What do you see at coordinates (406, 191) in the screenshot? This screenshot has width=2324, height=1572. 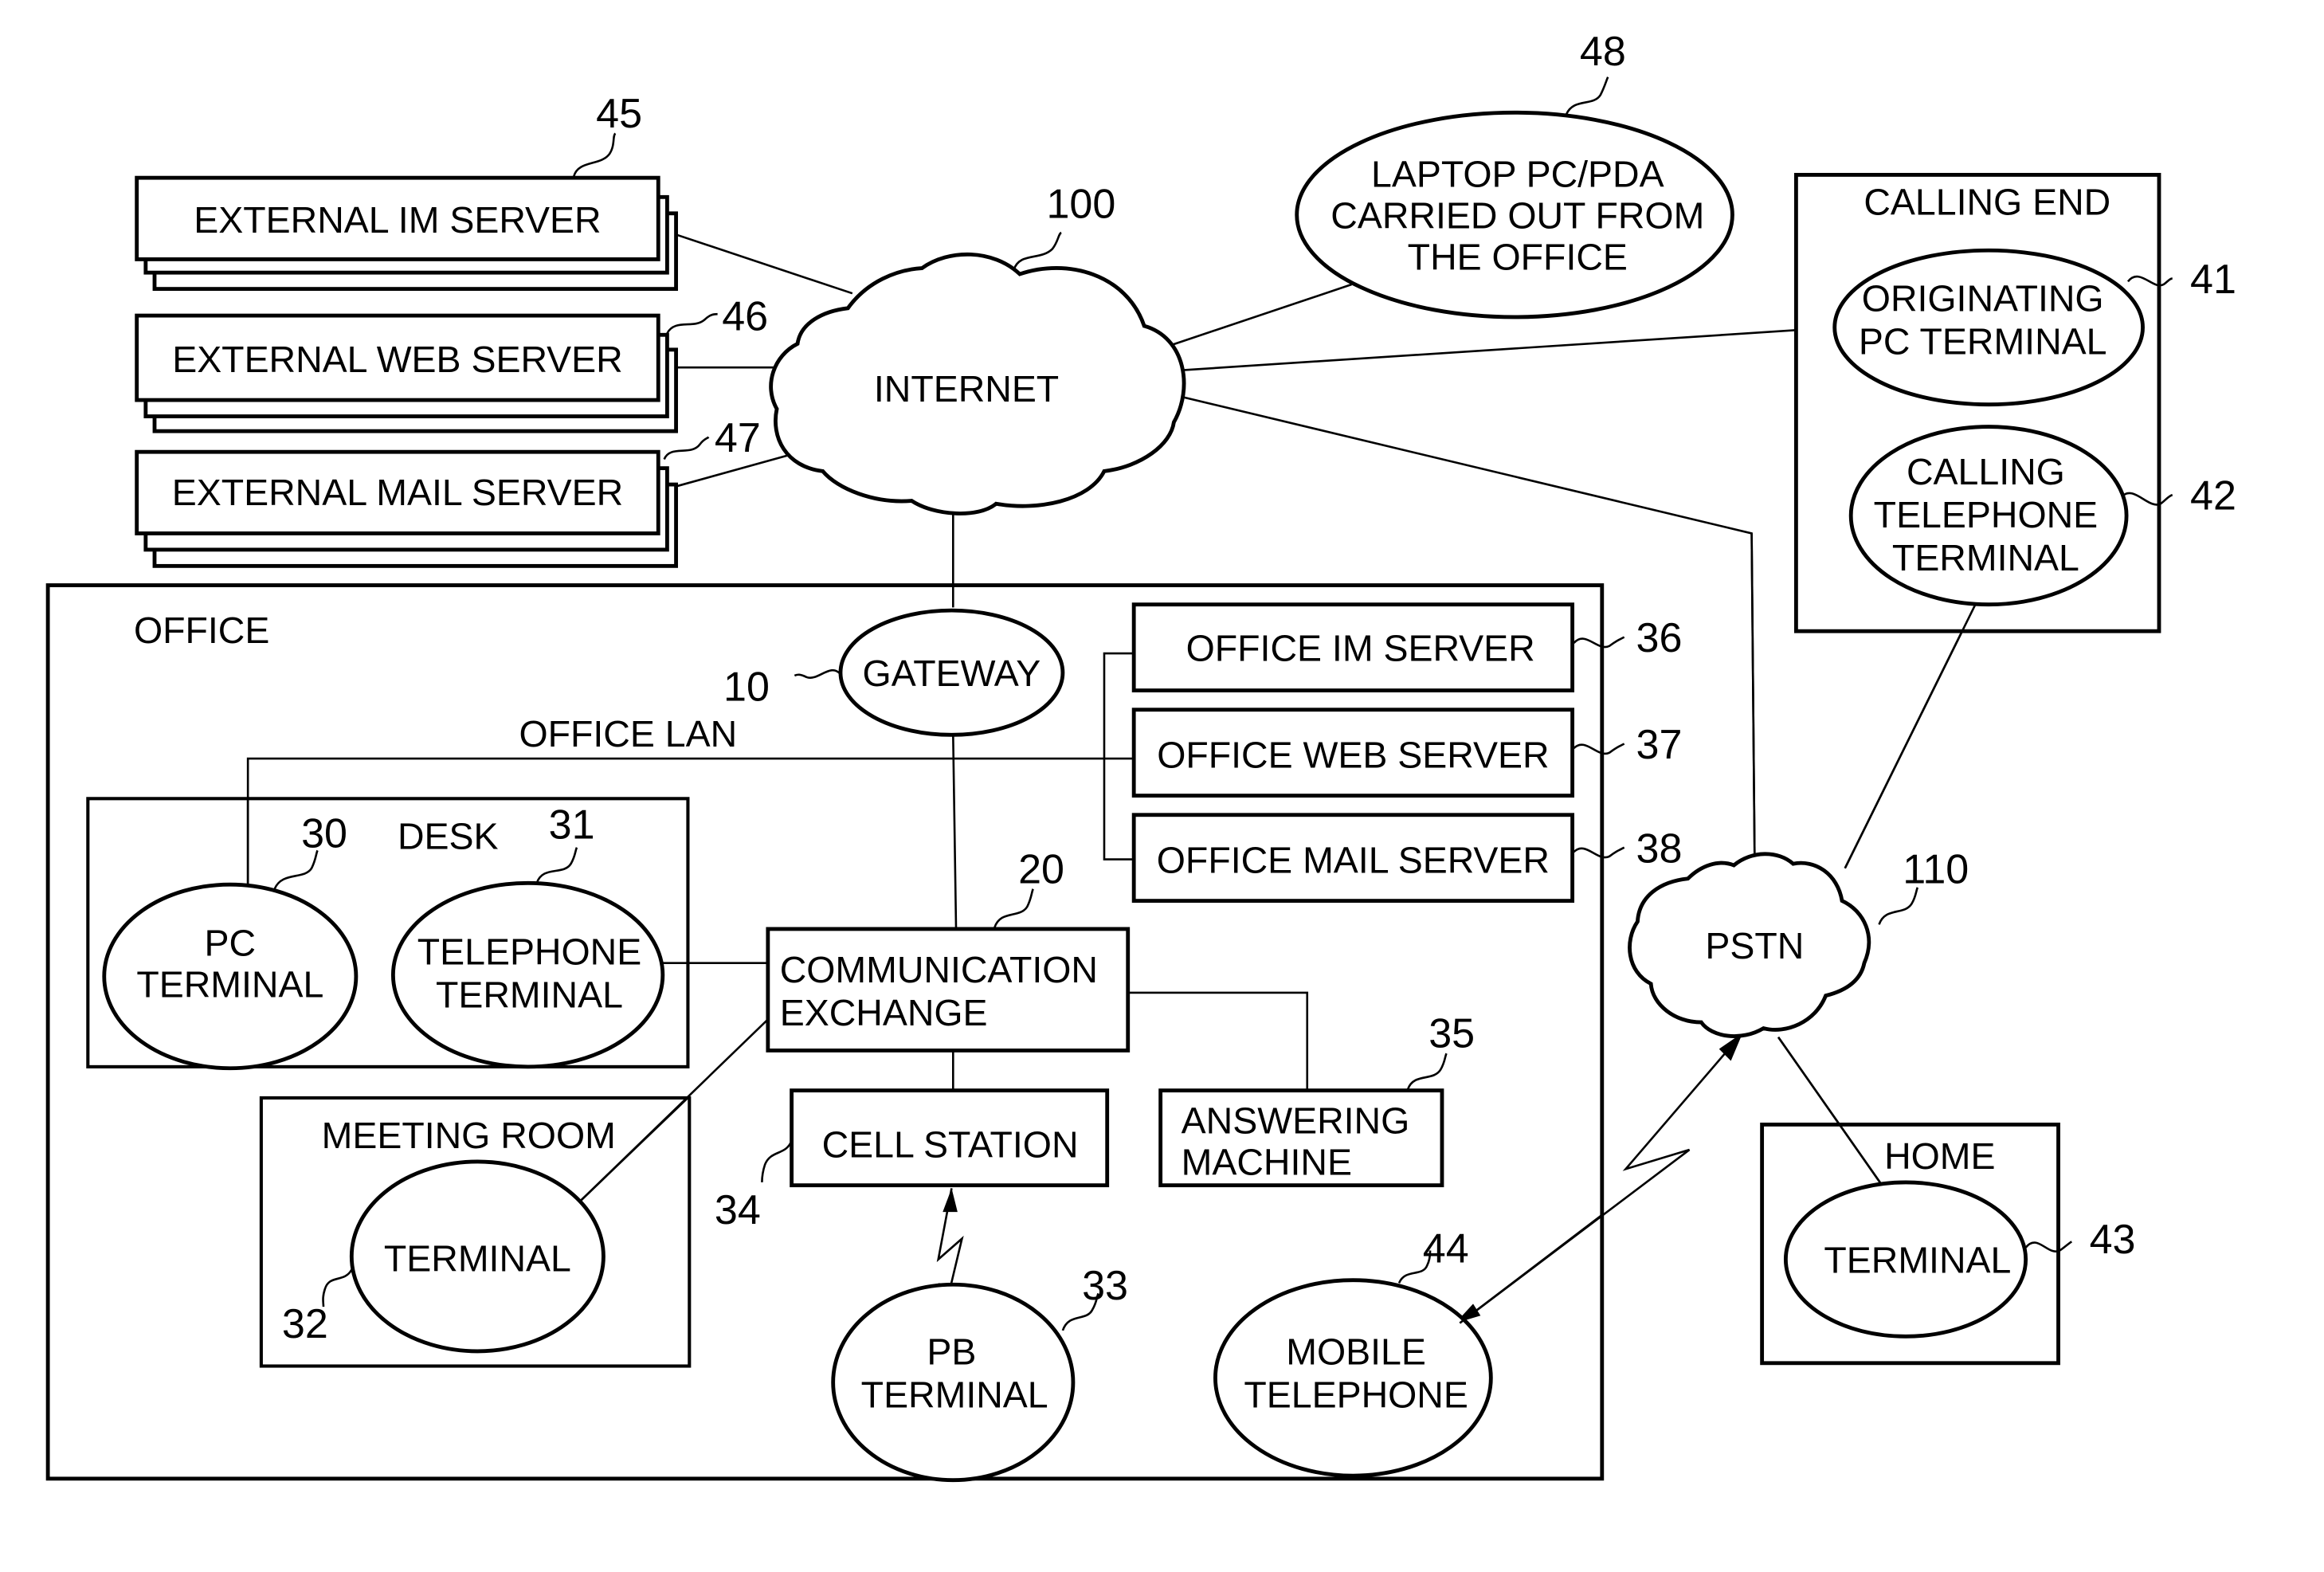 I see `external-im-server: EXTERNAL IM SERVER 45` at bounding box center [406, 191].